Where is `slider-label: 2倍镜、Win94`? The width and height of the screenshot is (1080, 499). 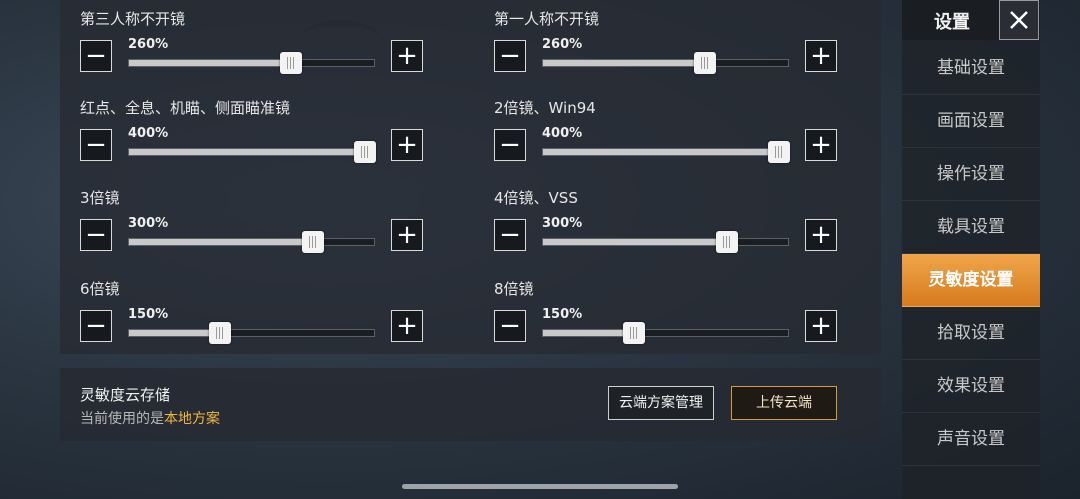 slider-label: 2倍镜、Win94 is located at coordinates (545, 108).